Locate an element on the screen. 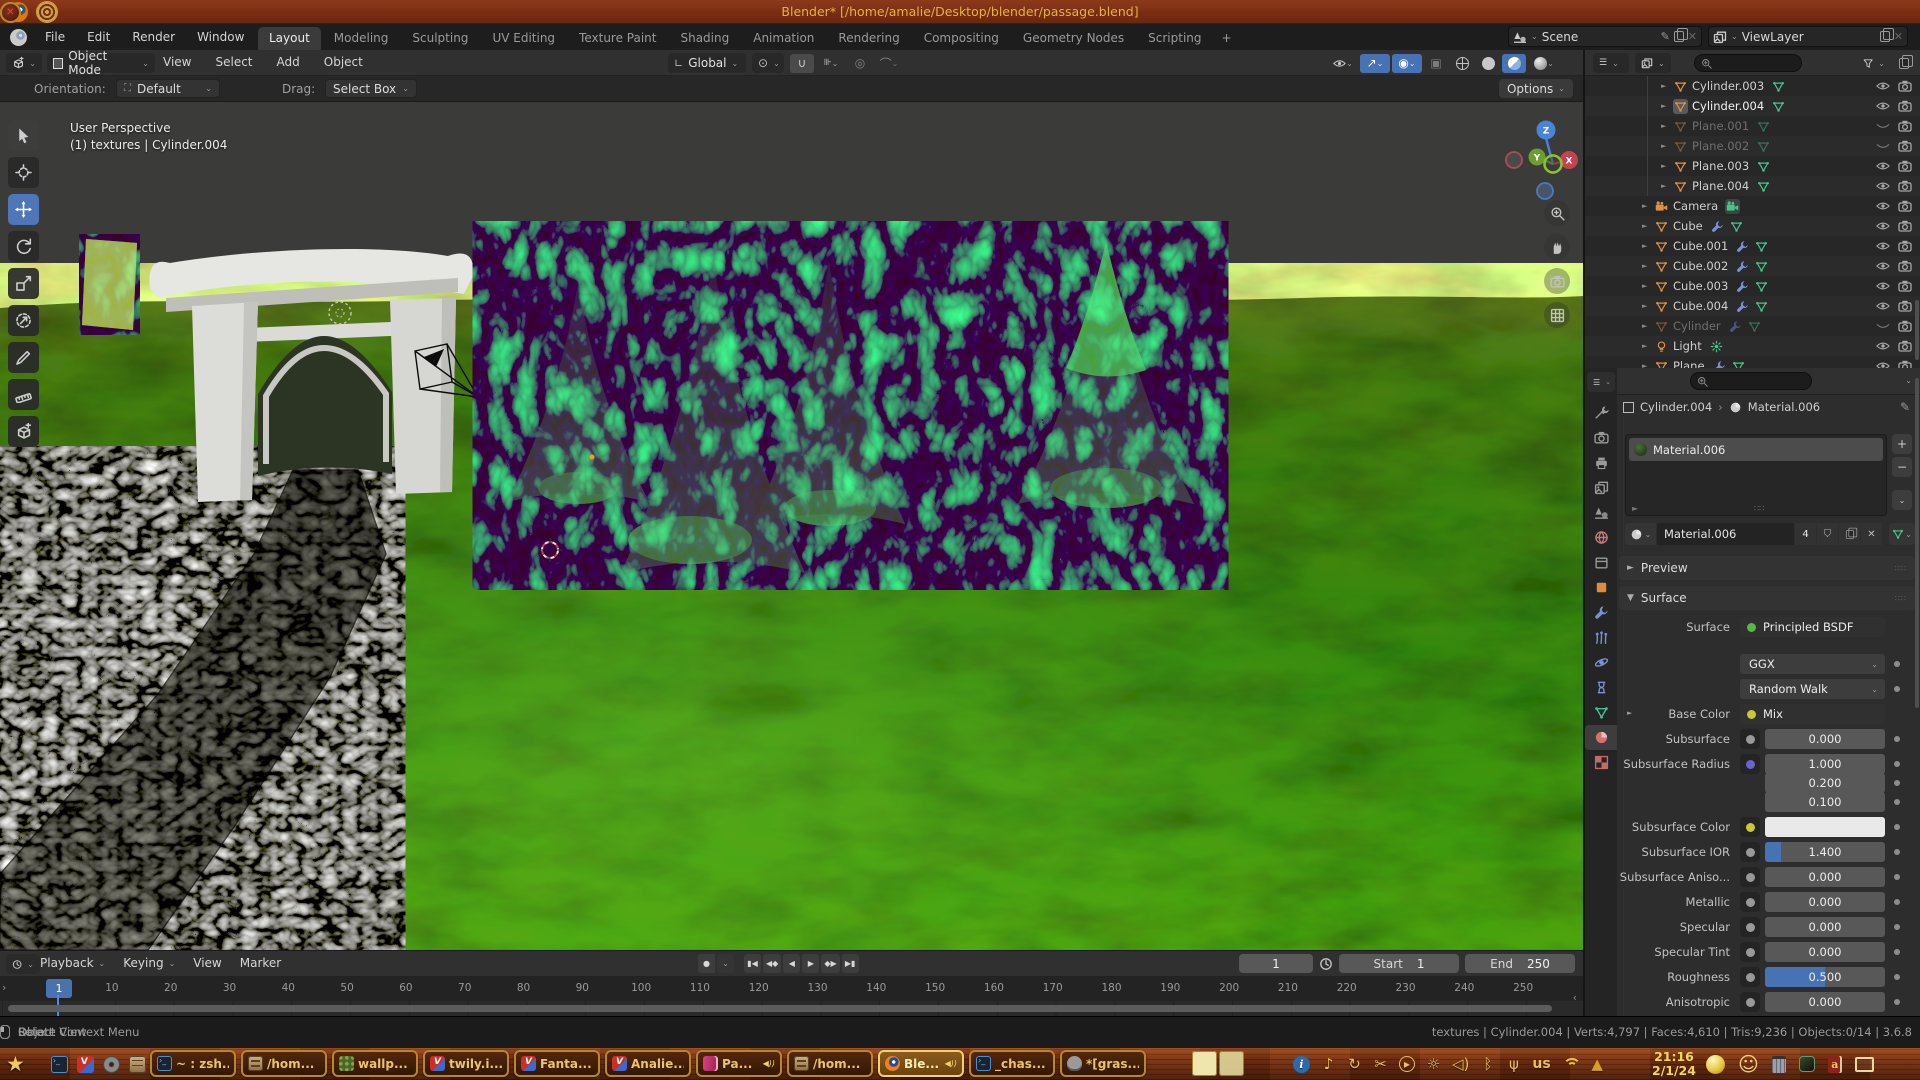  viewport-menu-item: Object is located at coordinates (343, 62).